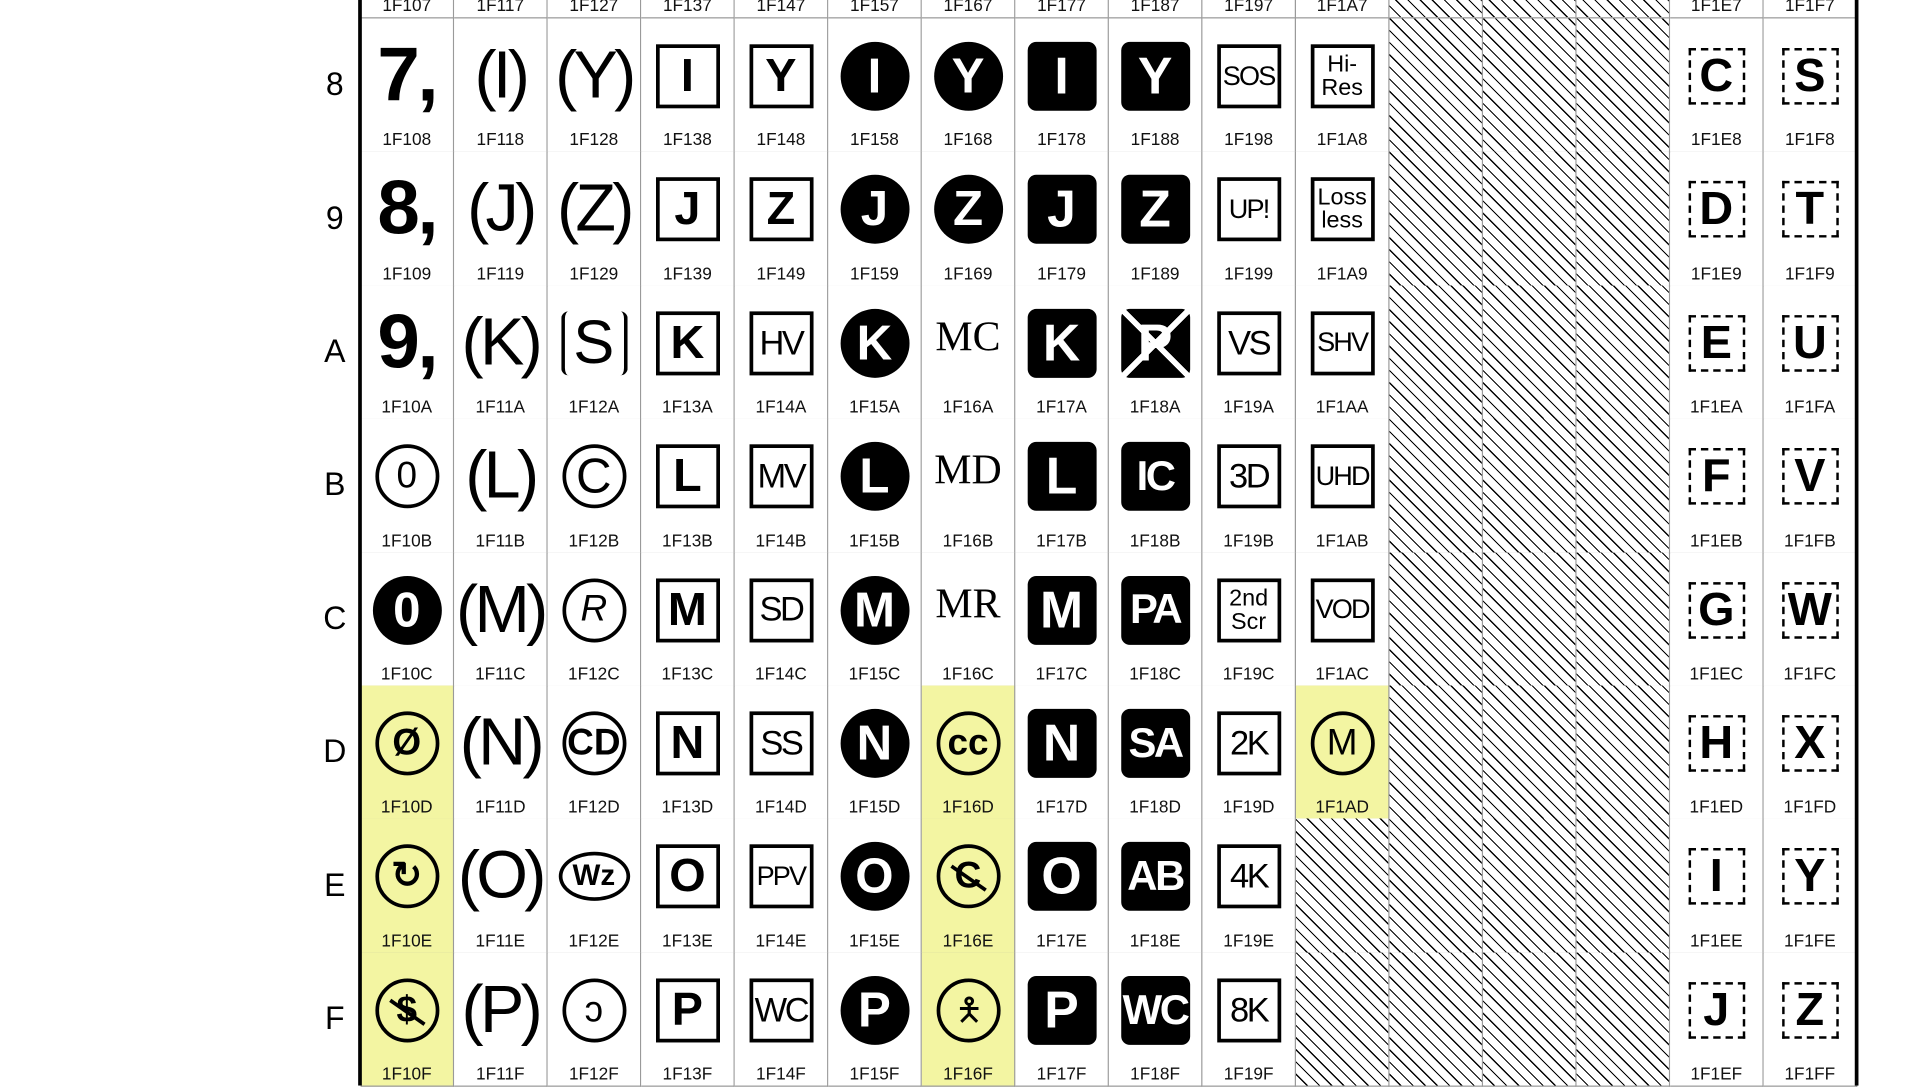 The width and height of the screenshot is (1920, 1087). I want to click on code-cell: 1F1F7, so click(1810, 9).